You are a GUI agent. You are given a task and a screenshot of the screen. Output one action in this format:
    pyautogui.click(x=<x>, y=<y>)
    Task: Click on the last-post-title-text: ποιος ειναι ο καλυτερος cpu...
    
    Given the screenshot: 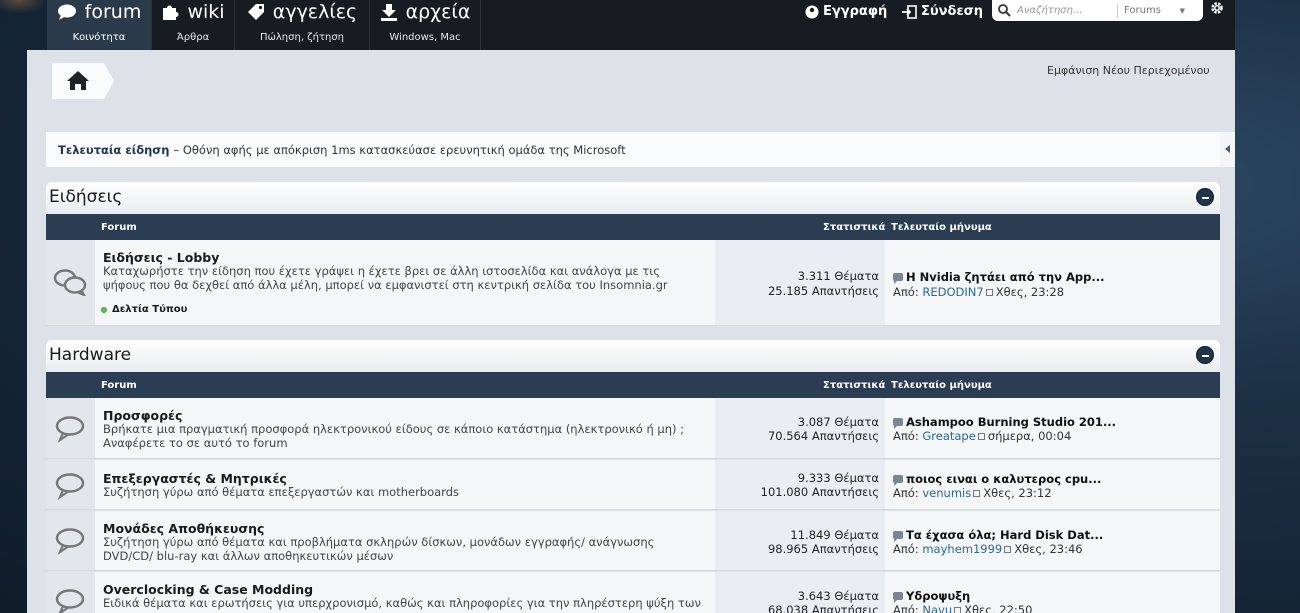 What is the action you would take?
    pyautogui.click(x=1004, y=479)
    